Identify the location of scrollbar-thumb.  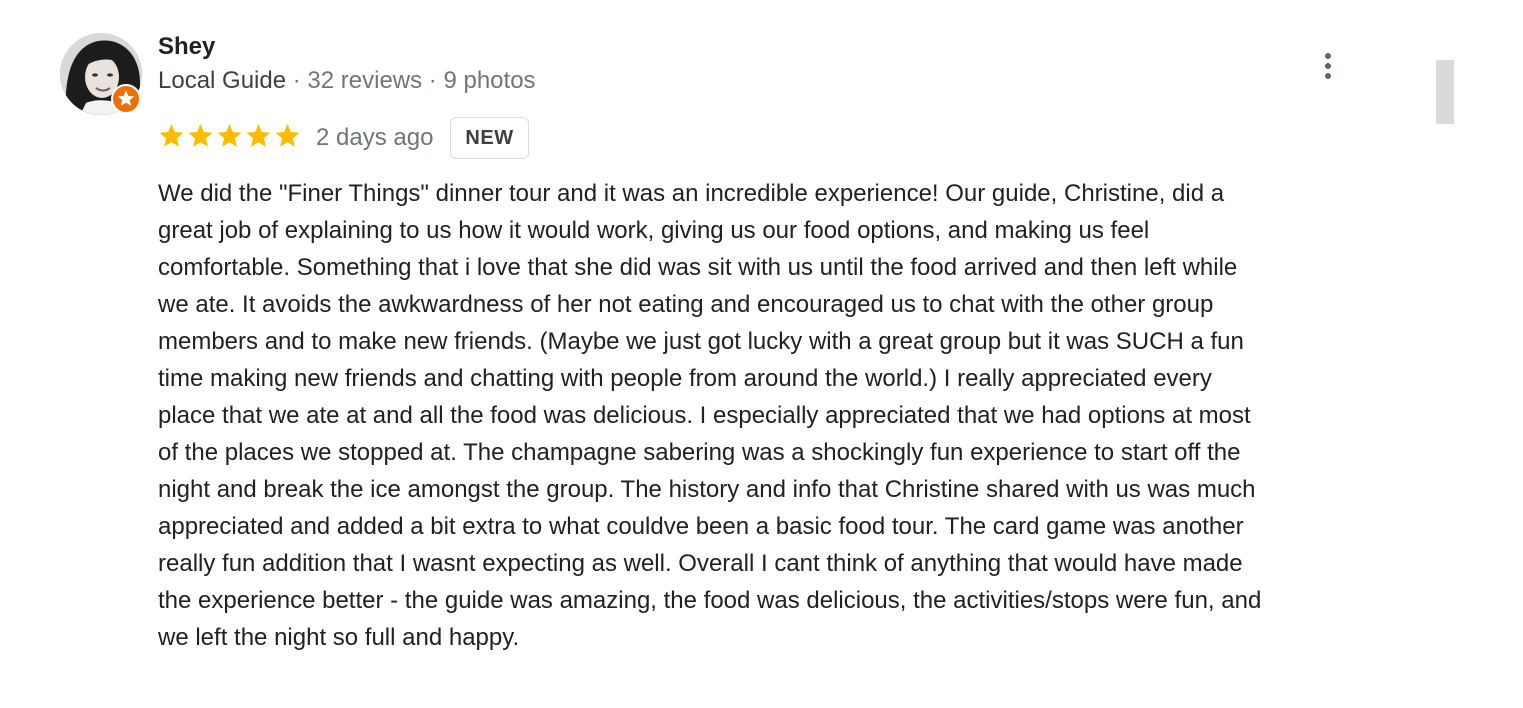
(1445, 92).